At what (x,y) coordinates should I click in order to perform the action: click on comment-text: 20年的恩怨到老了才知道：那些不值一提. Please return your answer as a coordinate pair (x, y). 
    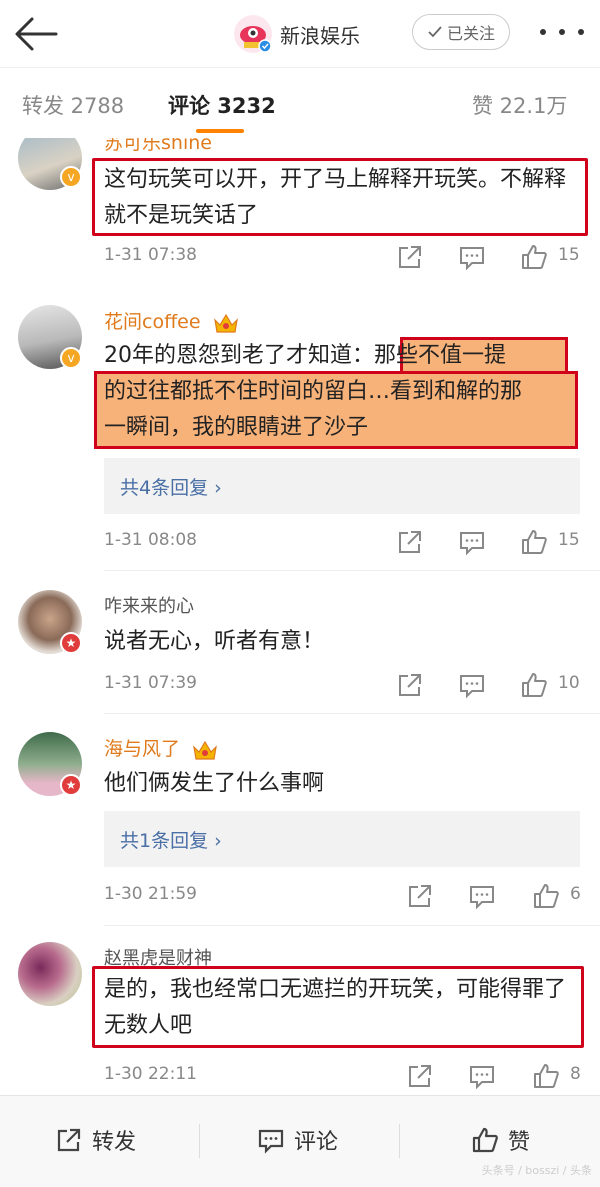
    Looking at the image, I should click on (344, 356).